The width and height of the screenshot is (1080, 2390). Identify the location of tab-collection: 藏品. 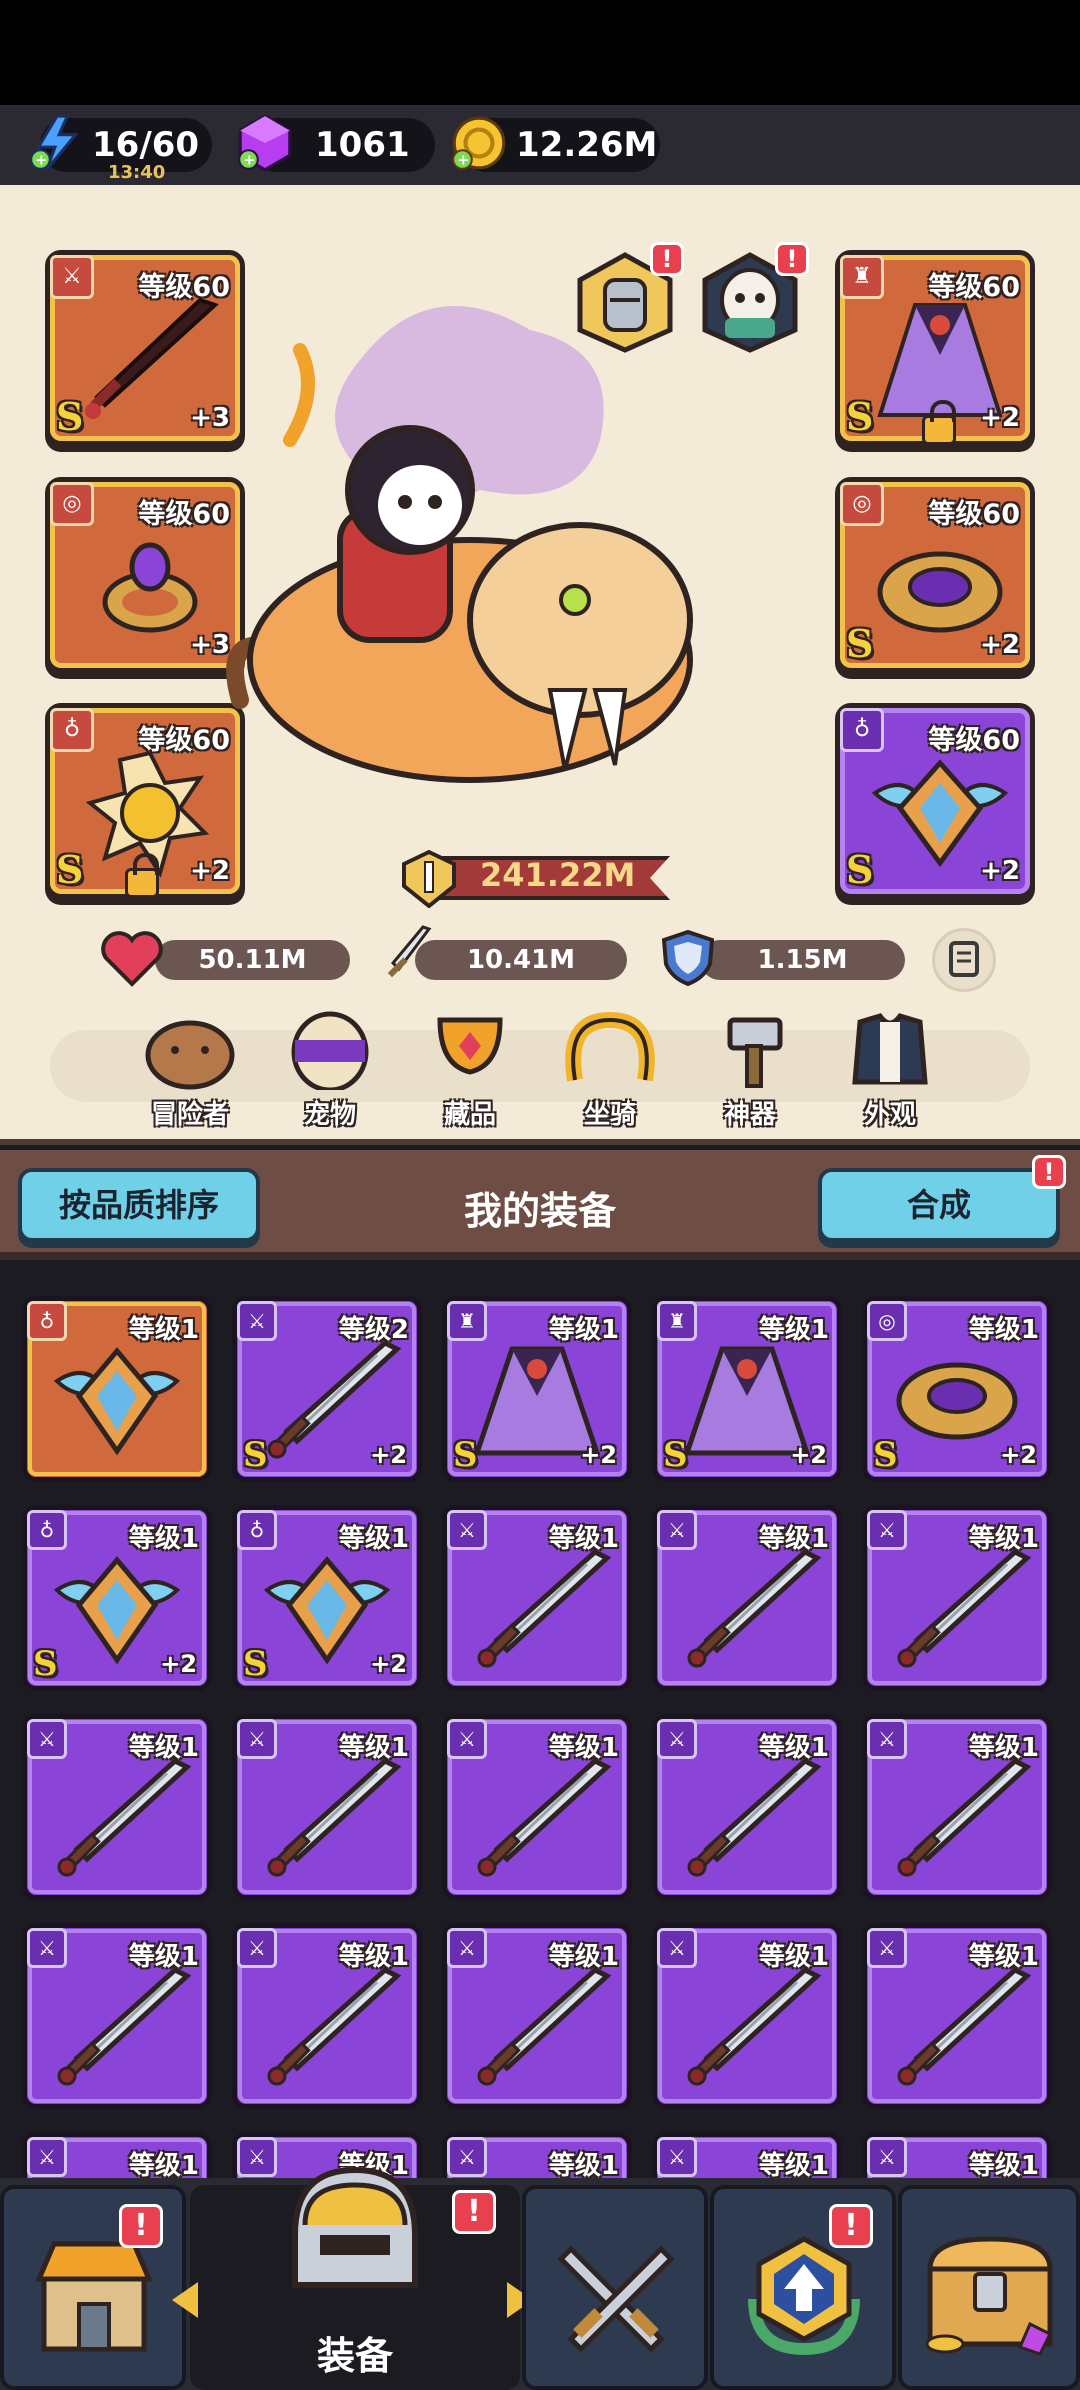
(470, 1070).